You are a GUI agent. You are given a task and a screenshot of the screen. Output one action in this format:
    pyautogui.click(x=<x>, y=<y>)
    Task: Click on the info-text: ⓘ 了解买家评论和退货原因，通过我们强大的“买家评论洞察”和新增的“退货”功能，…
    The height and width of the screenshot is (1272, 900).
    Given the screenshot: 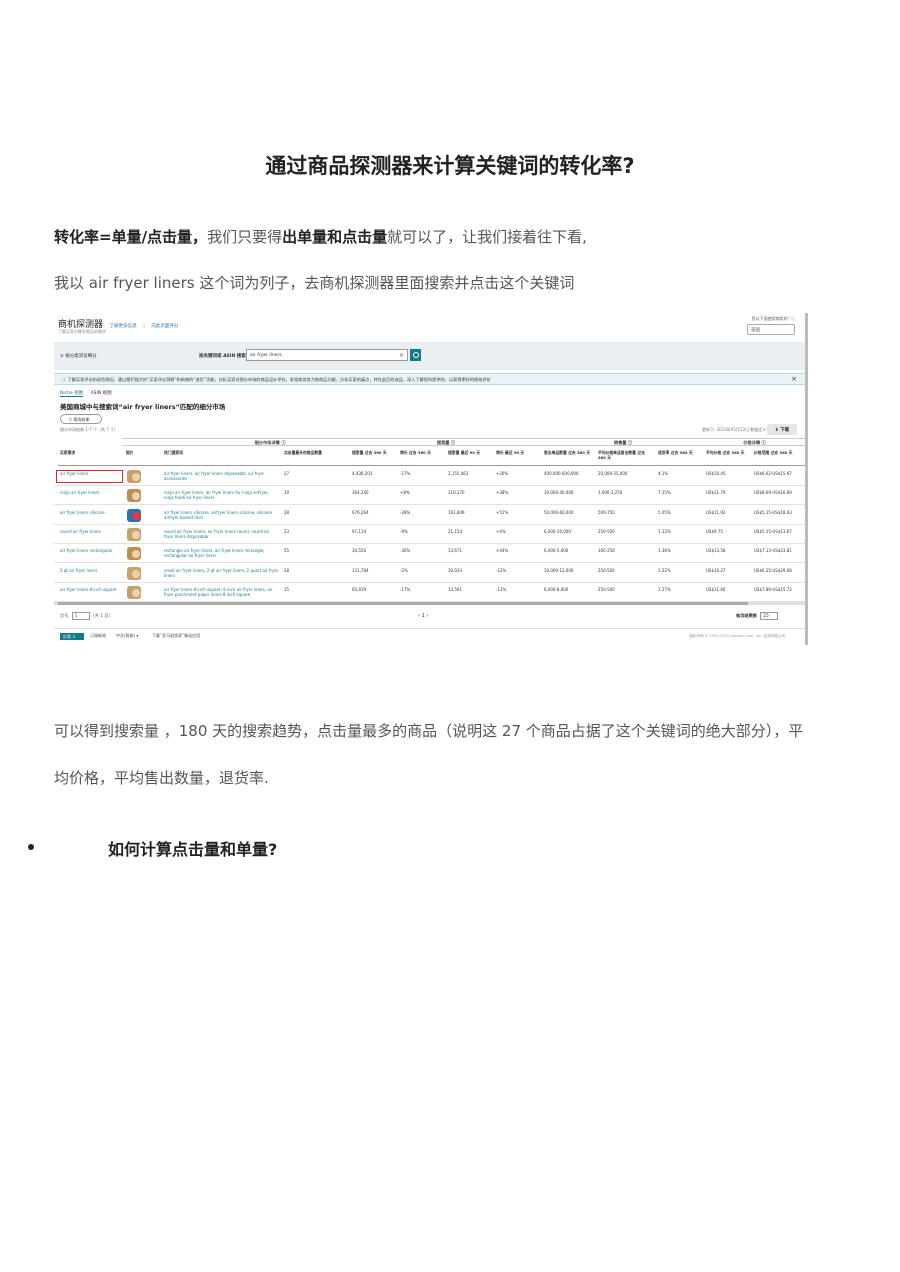 What is the action you would take?
    pyautogui.click(x=276, y=379)
    